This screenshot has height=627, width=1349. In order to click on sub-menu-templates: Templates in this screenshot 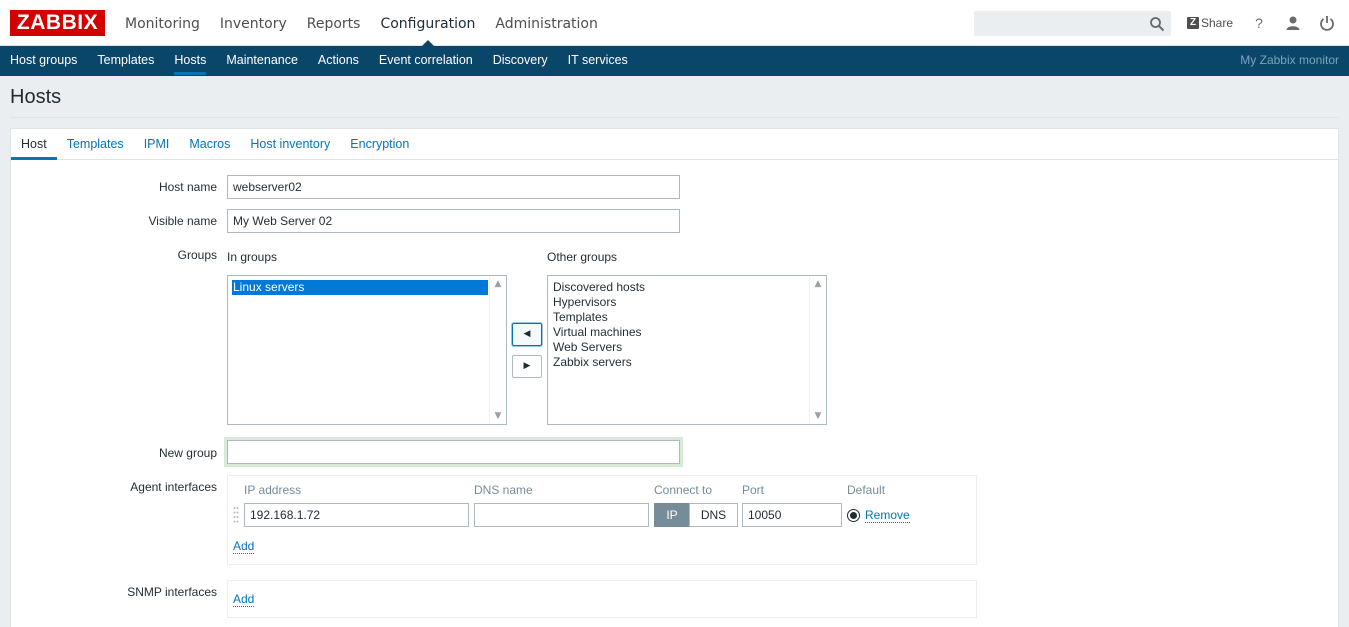, I will do `click(125, 61)`.